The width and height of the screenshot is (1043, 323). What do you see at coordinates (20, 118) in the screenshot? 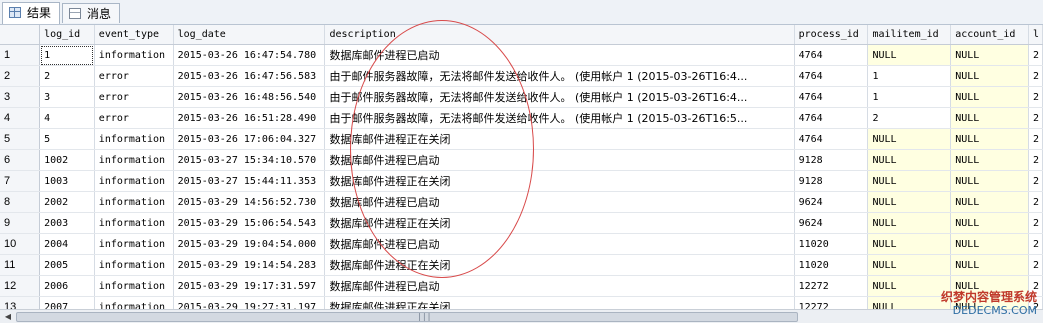
I see `cell-row-number: 4` at bounding box center [20, 118].